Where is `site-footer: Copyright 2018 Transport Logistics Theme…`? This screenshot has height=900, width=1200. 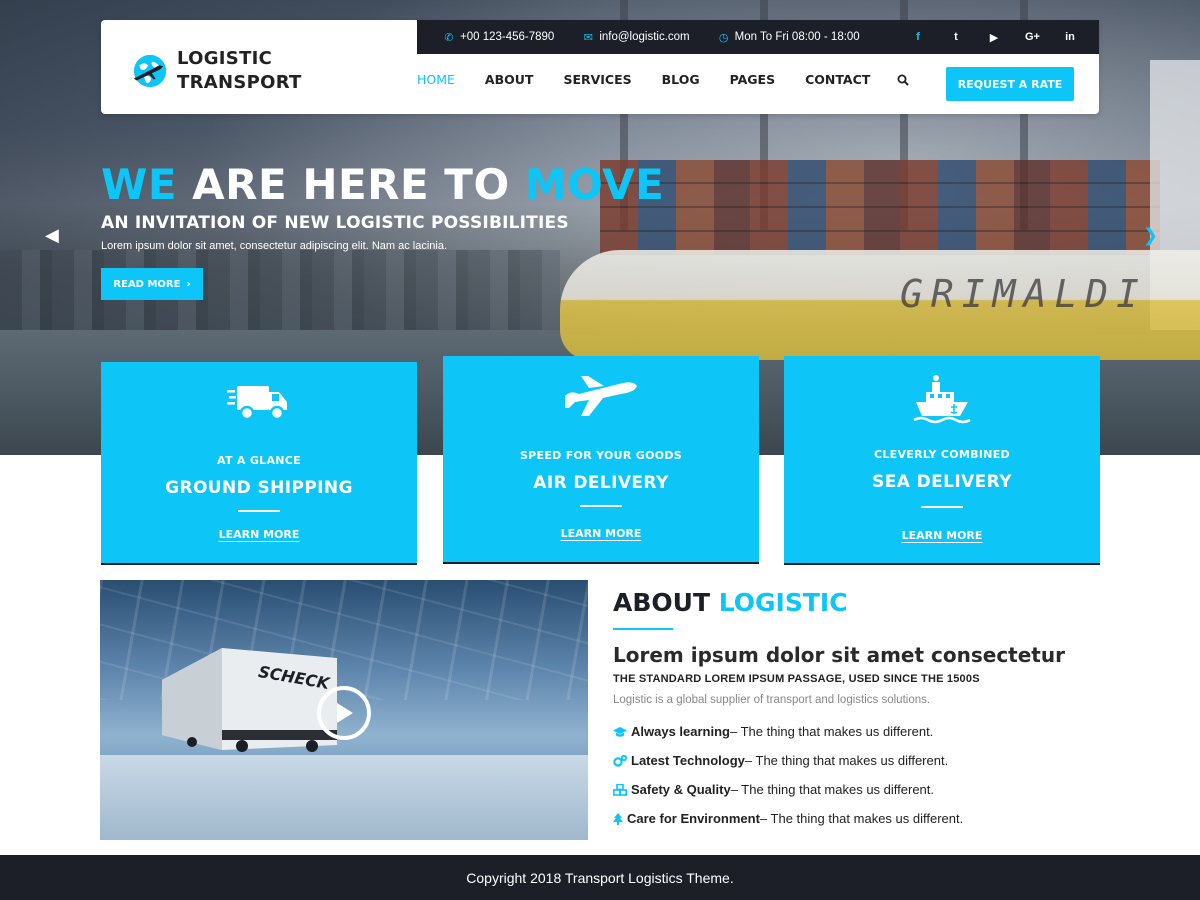
site-footer: Copyright 2018 Transport Logistics Theme… is located at coordinates (600, 877).